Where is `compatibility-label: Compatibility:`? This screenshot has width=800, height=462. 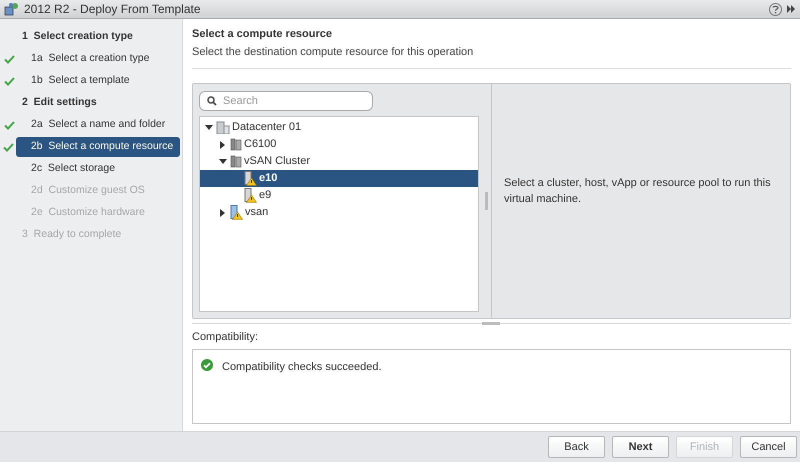 compatibility-label: Compatibility: is located at coordinates (226, 337).